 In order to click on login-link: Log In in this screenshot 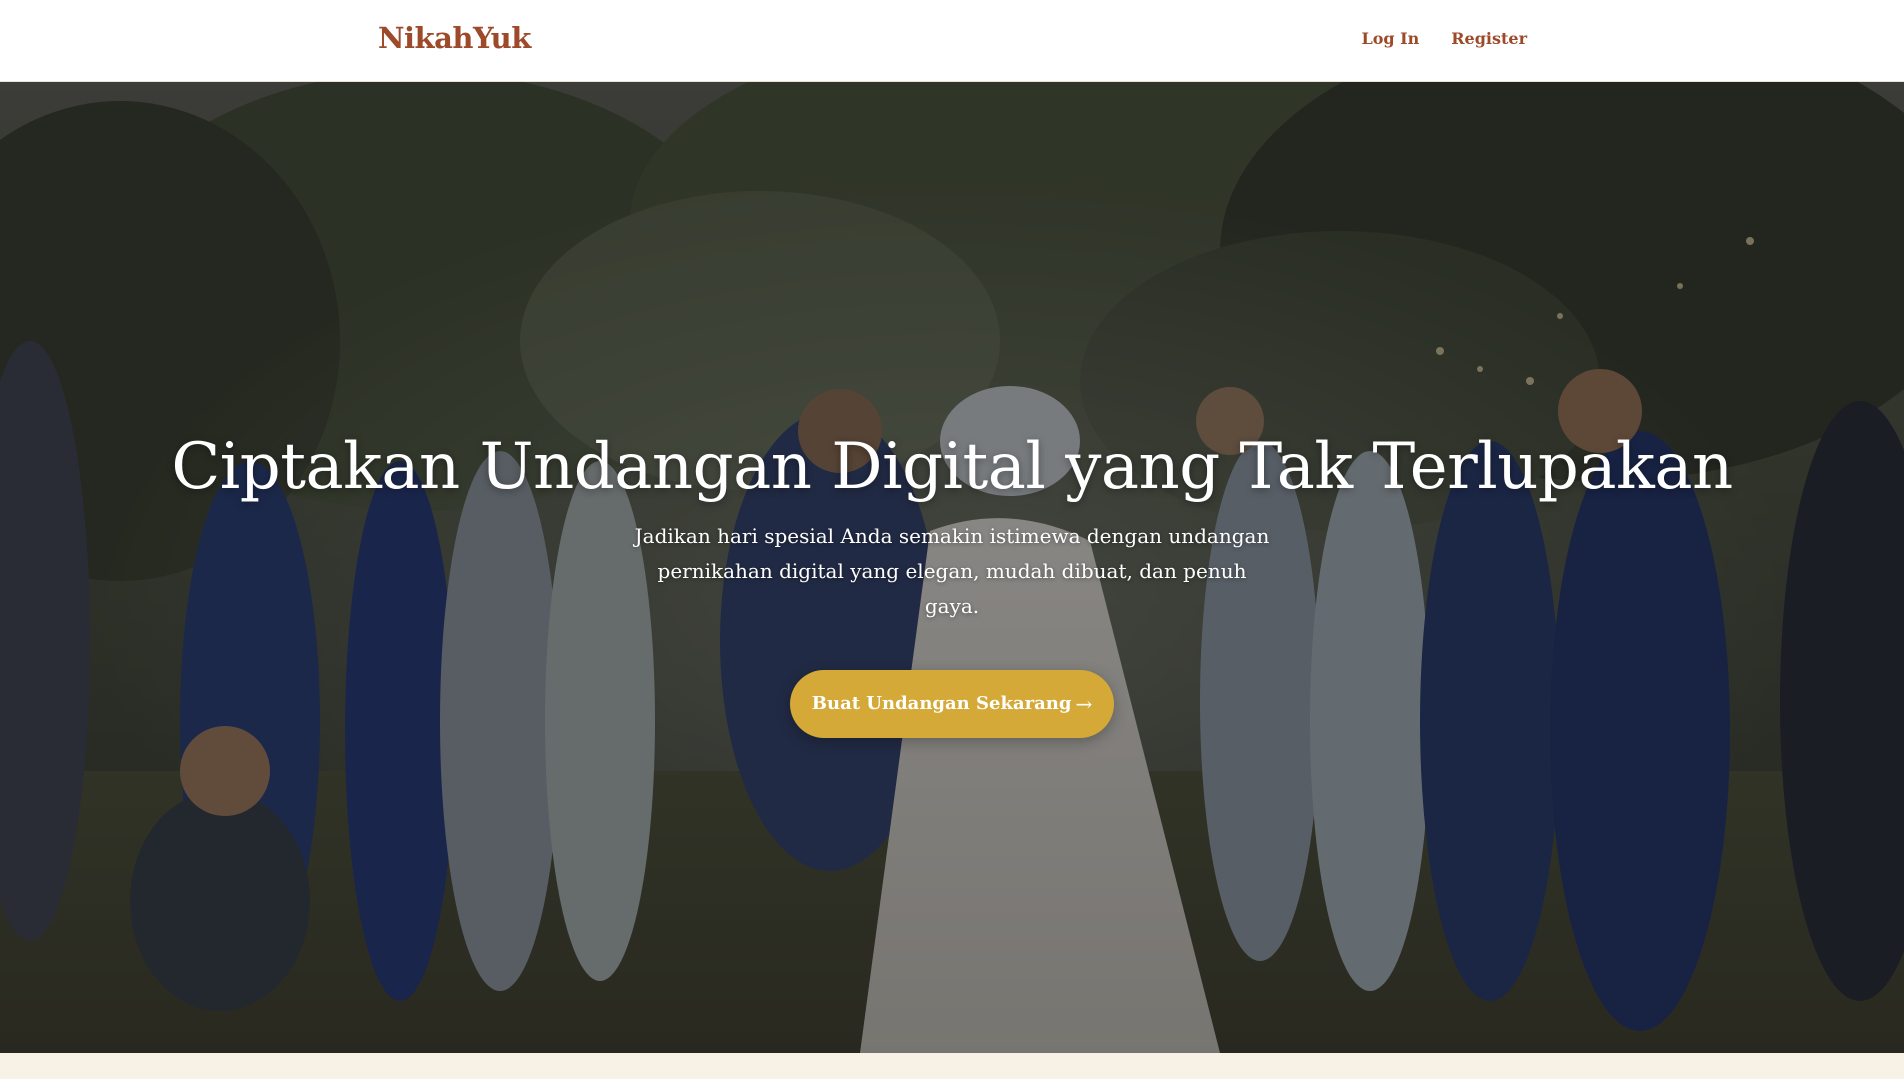, I will do `click(1390, 38)`.